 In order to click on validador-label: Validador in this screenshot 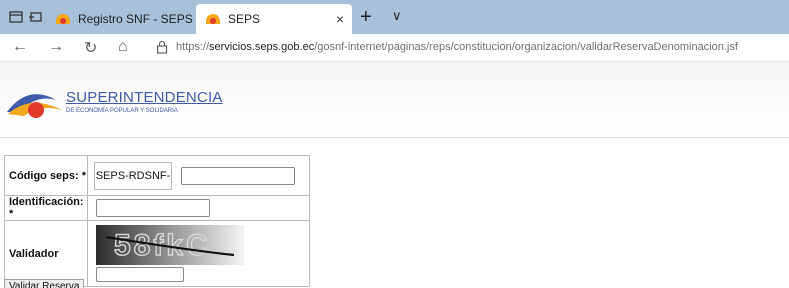, I will do `click(46, 253)`.